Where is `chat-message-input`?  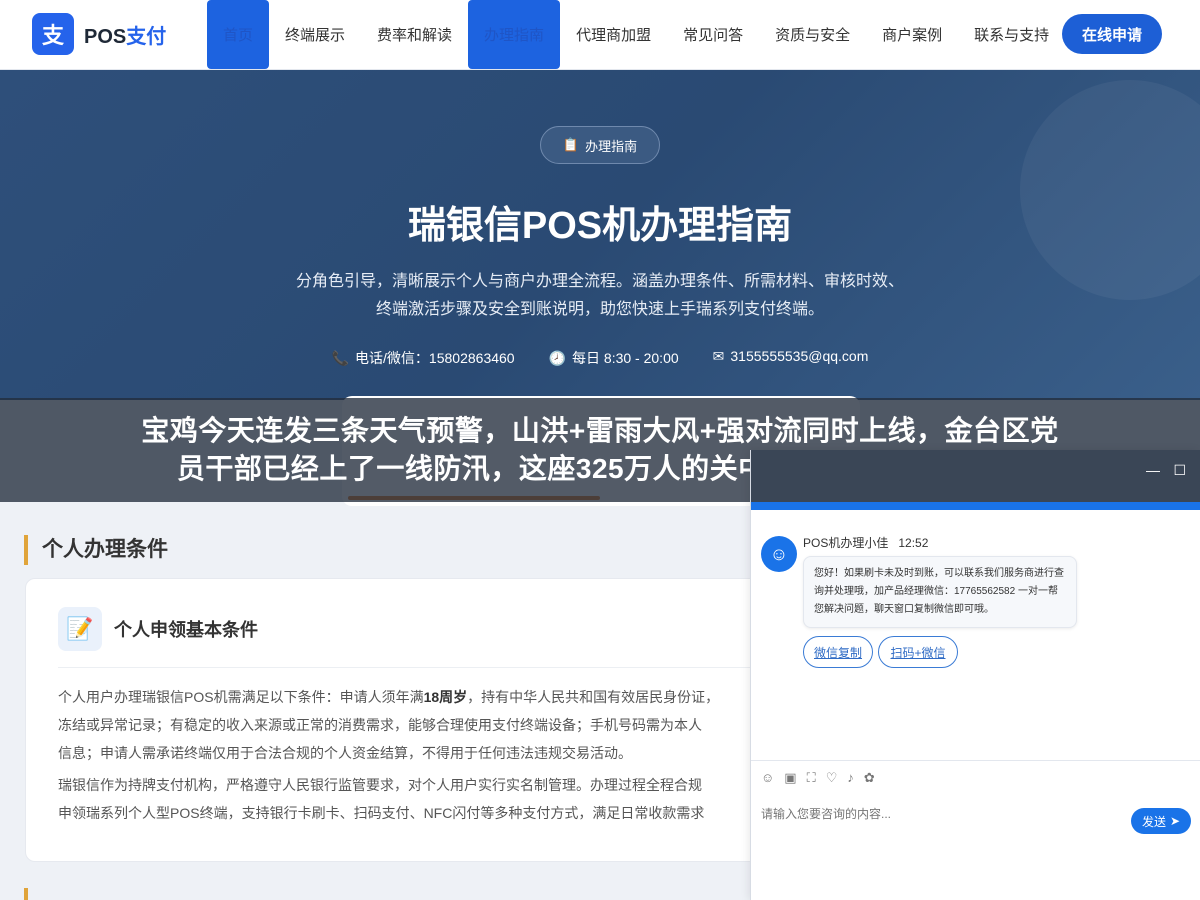 chat-message-input is located at coordinates (941, 814).